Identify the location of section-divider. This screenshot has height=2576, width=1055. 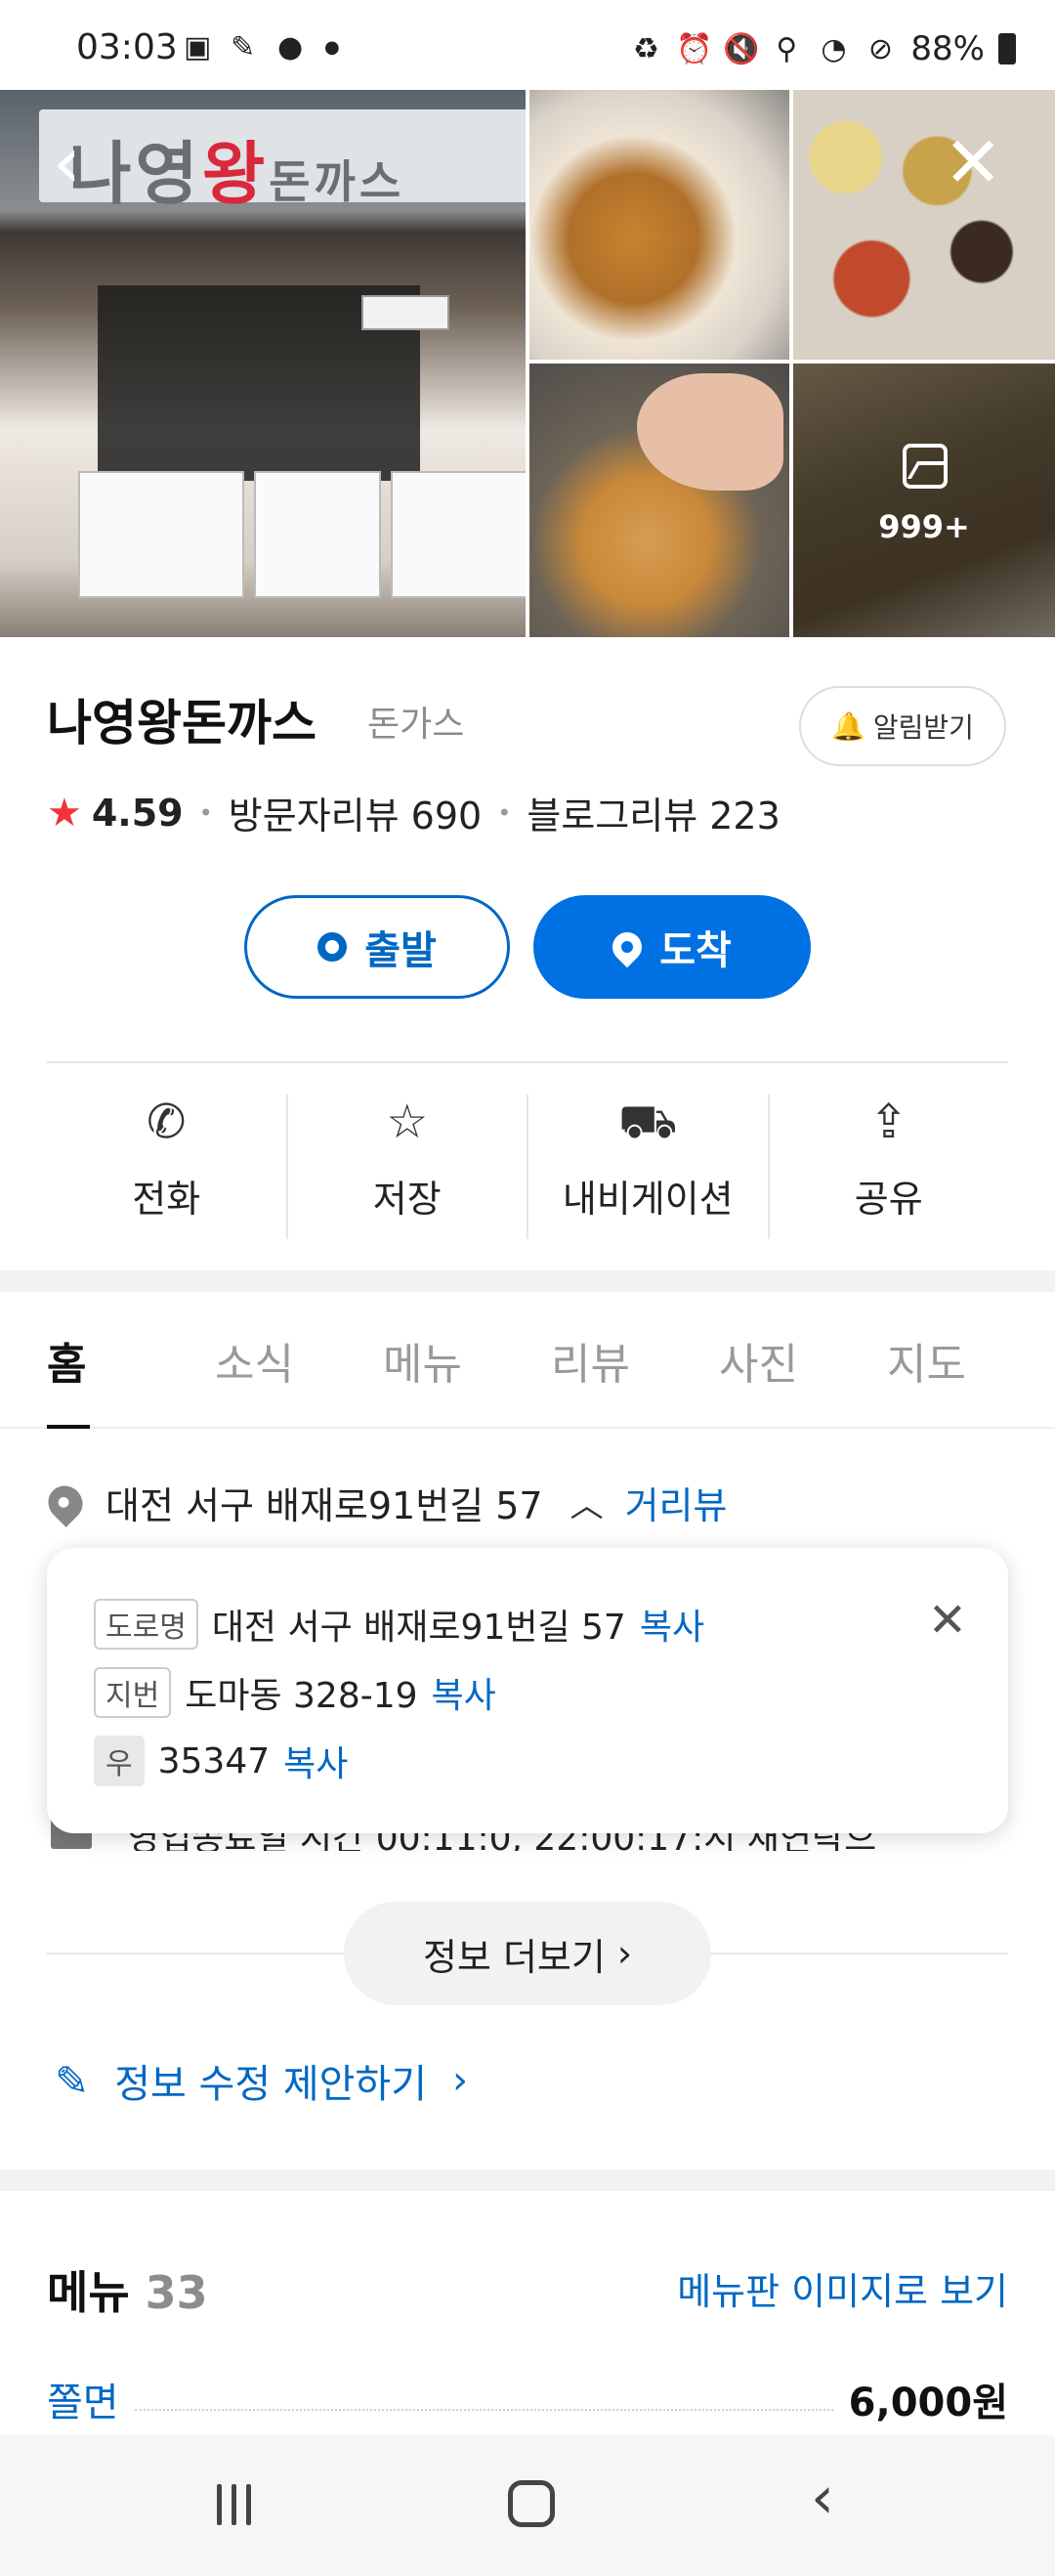
(527, 1281).